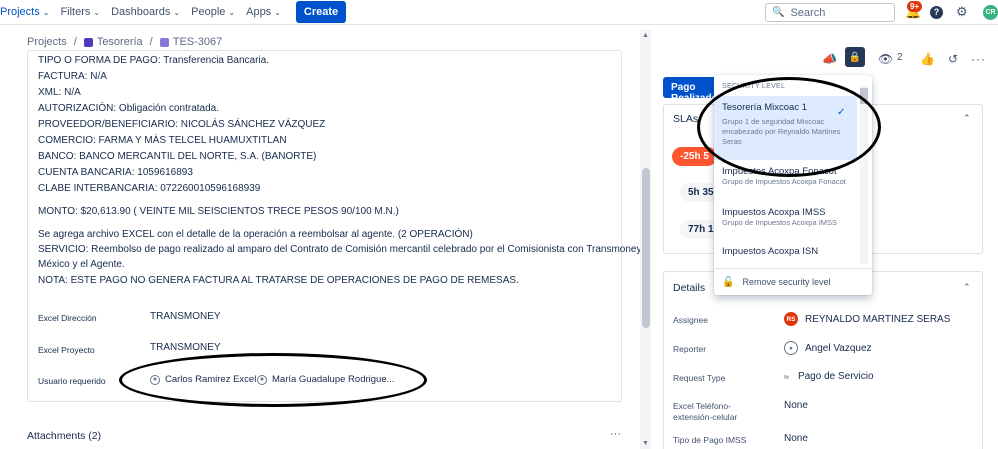 This screenshot has height=449, width=998. What do you see at coordinates (75, 12) in the screenshot?
I see `nav-filters-label: Filters` at bounding box center [75, 12].